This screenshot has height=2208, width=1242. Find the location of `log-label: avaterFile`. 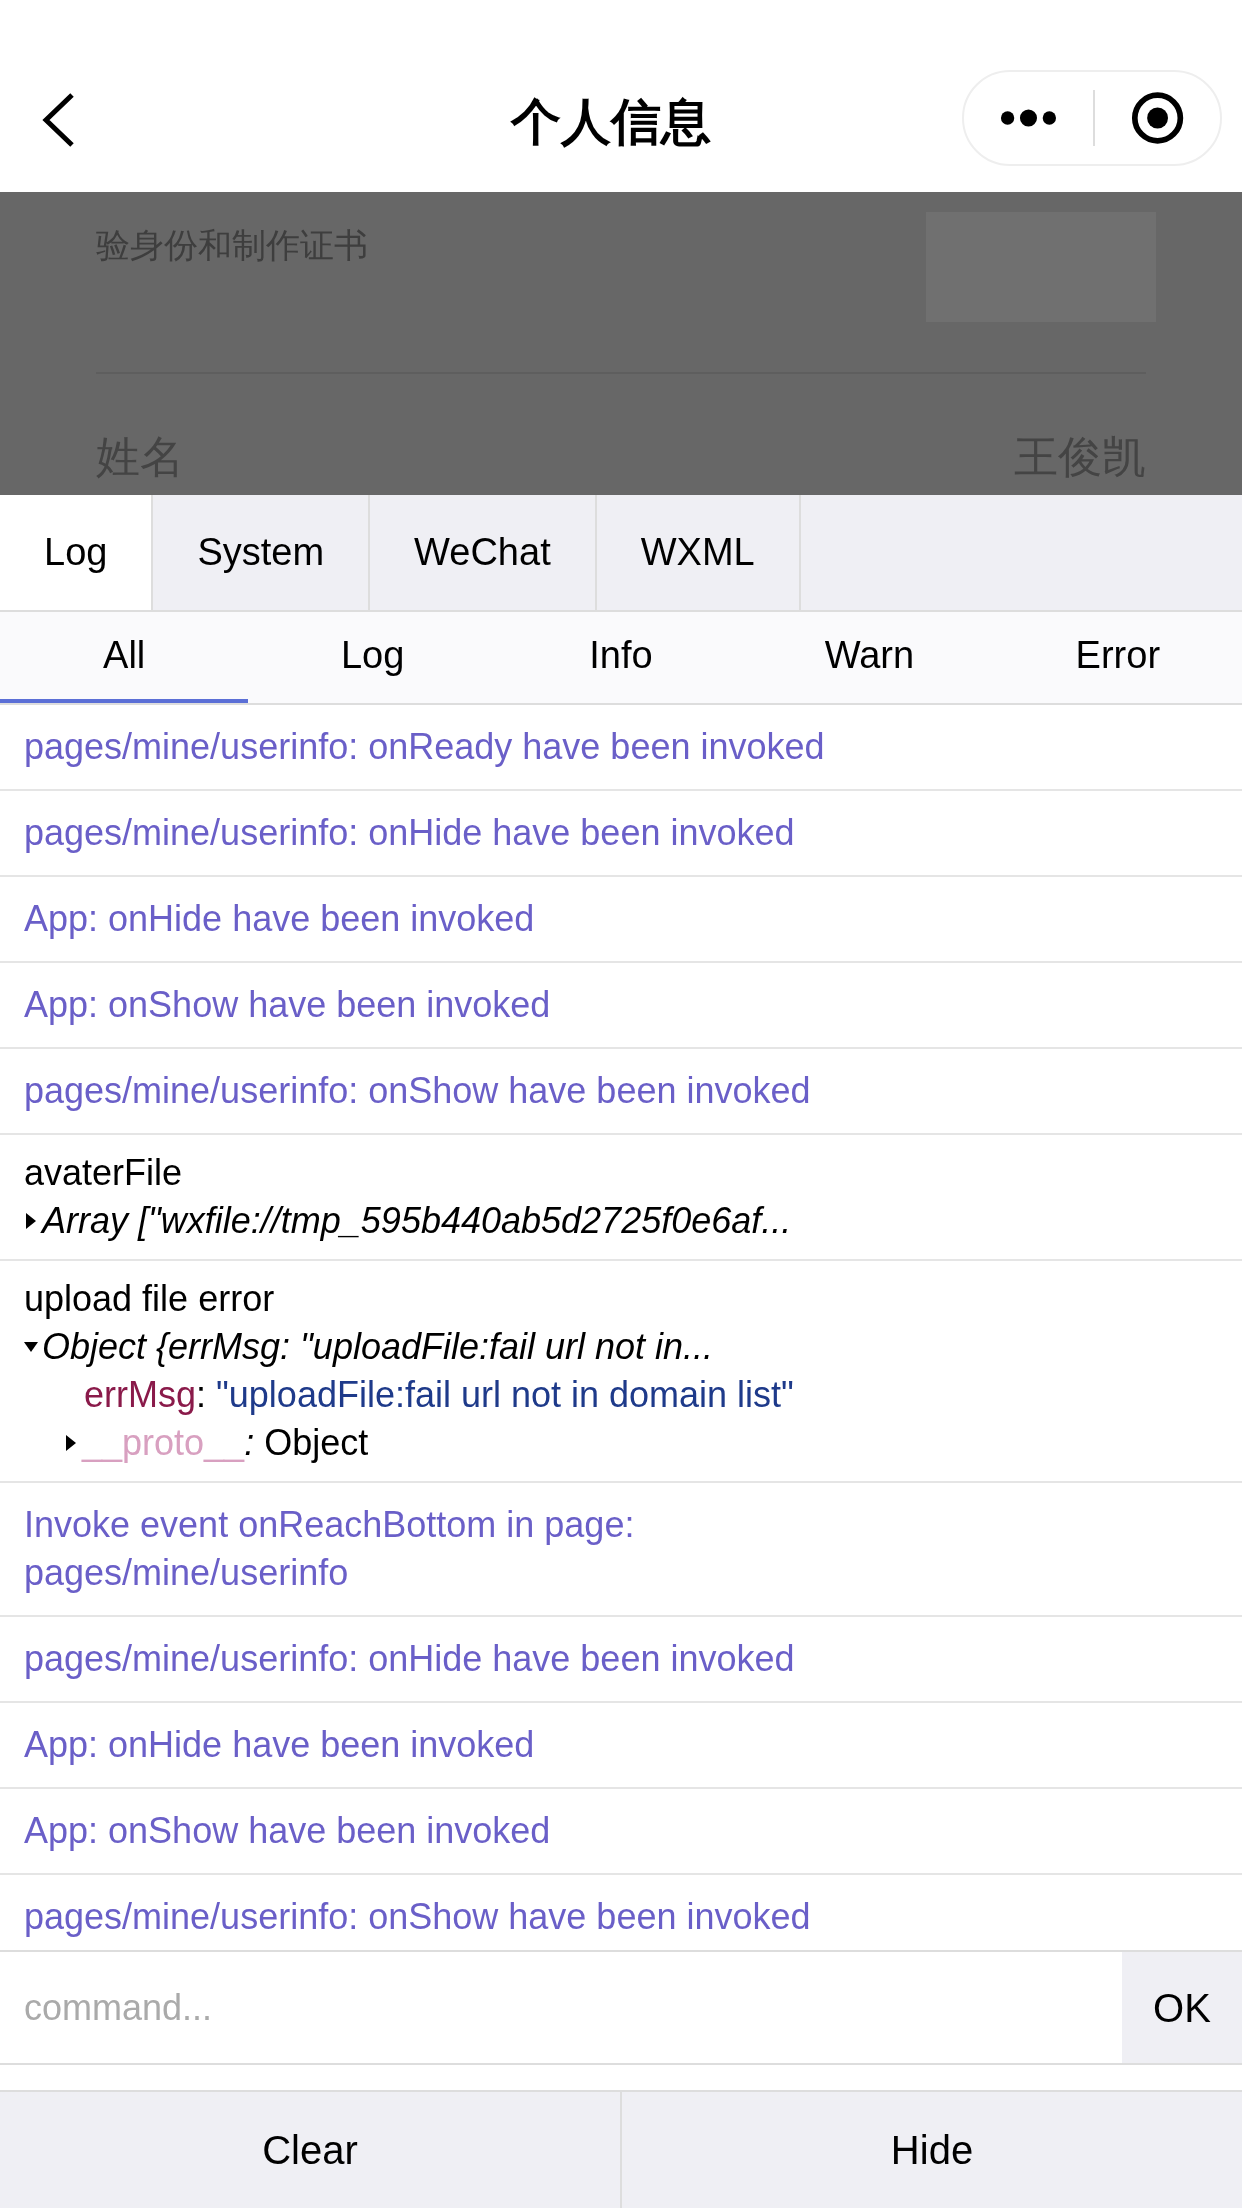

log-label: avaterFile is located at coordinates (104, 1173).